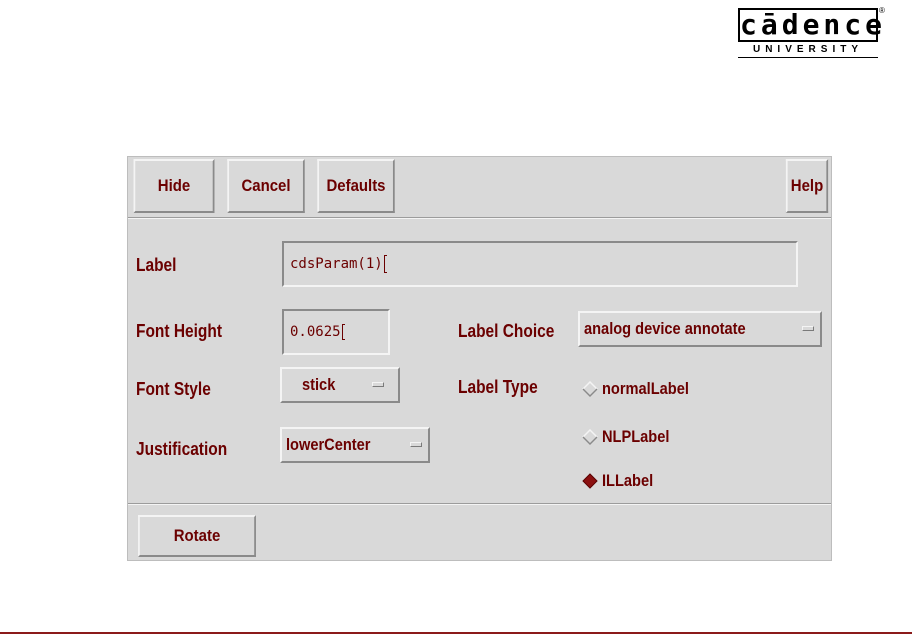  I want to click on help-button-label: Help, so click(807, 185).